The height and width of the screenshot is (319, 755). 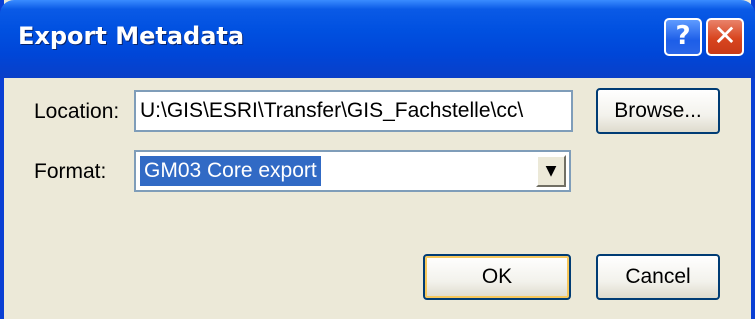 I want to click on location-label: Location:, so click(x=77, y=111).